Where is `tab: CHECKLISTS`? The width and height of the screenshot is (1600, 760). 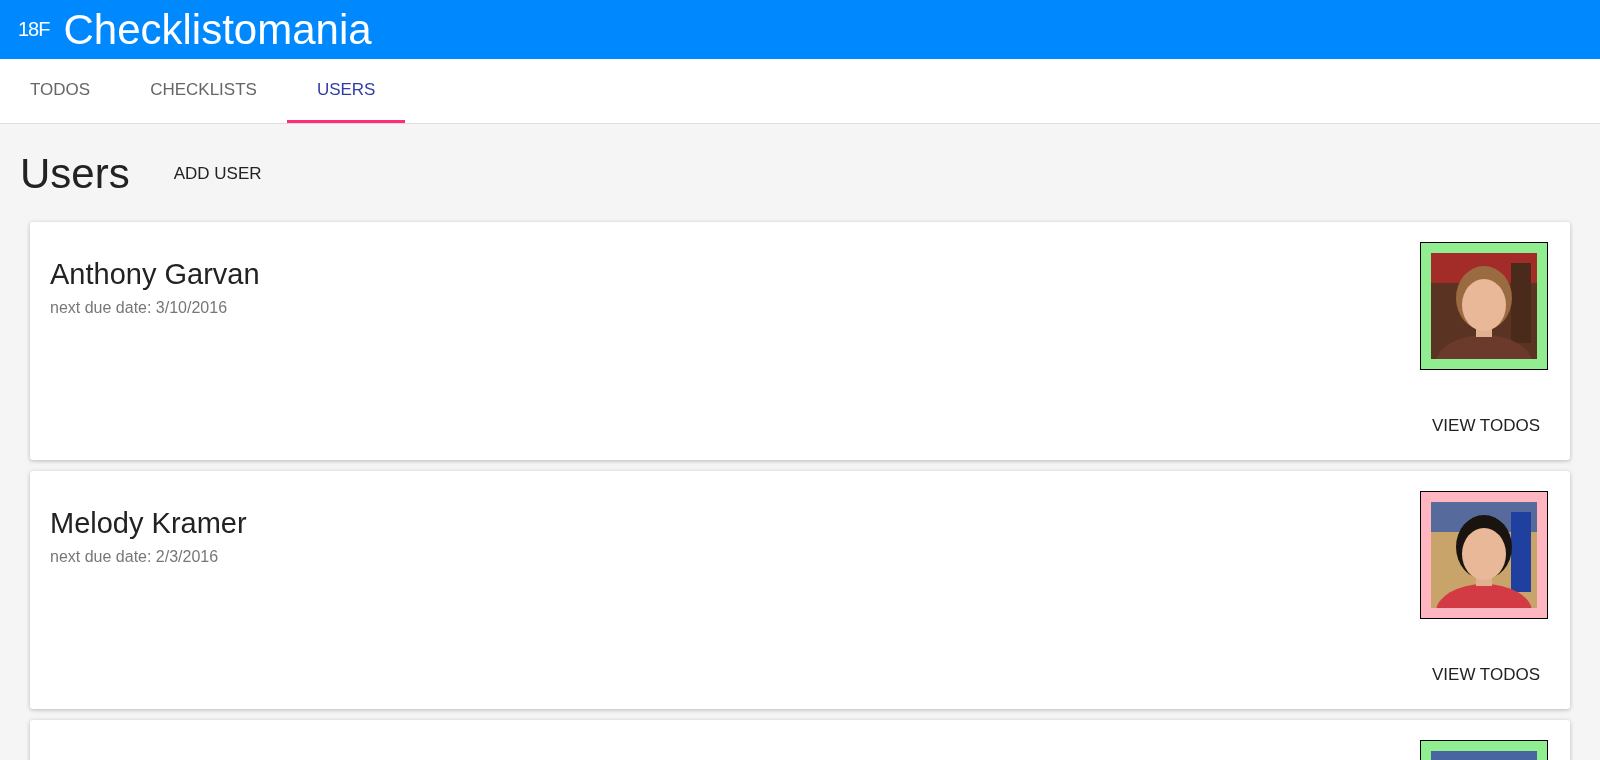 tab: CHECKLISTS is located at coordinates (203, 91).